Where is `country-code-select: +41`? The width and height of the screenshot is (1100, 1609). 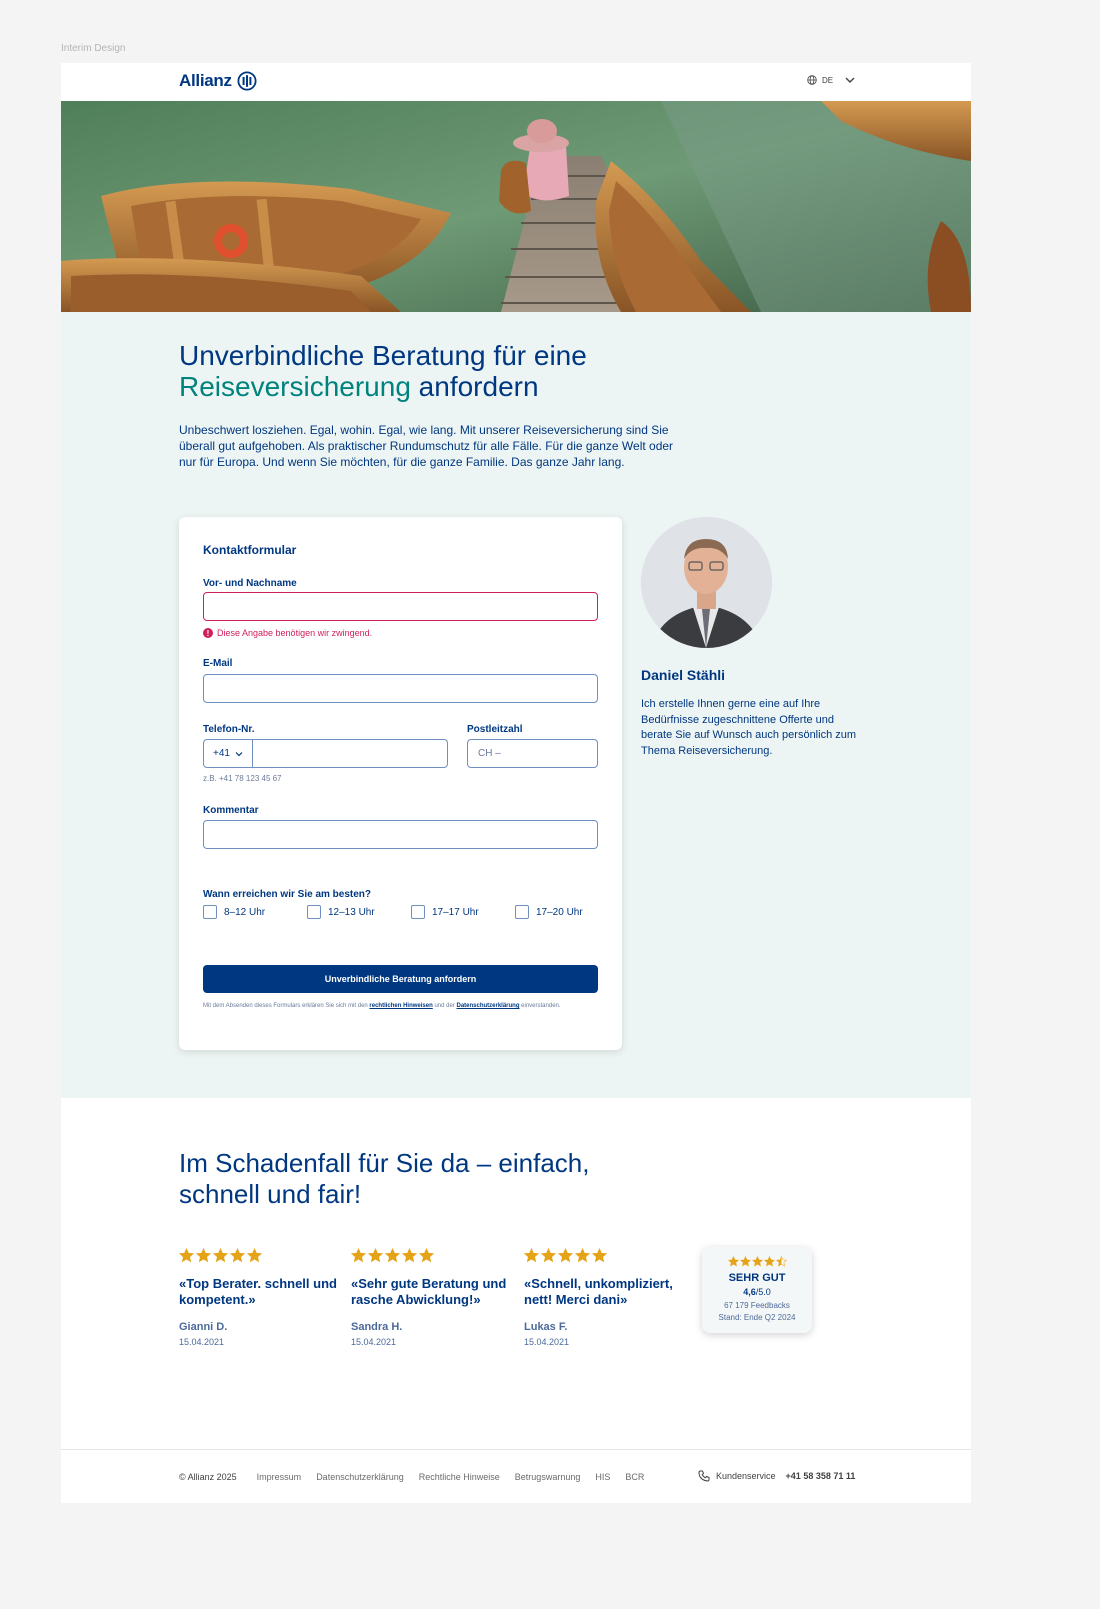 country-code-select: +41 is located at coordinates (228, 753).